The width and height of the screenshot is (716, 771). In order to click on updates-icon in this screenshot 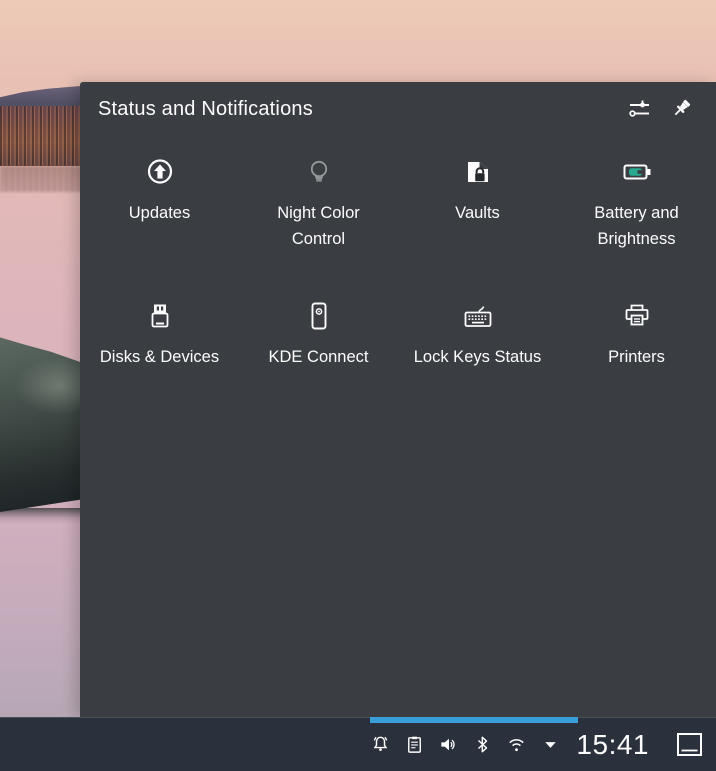, I will do `click(159, 171)`.